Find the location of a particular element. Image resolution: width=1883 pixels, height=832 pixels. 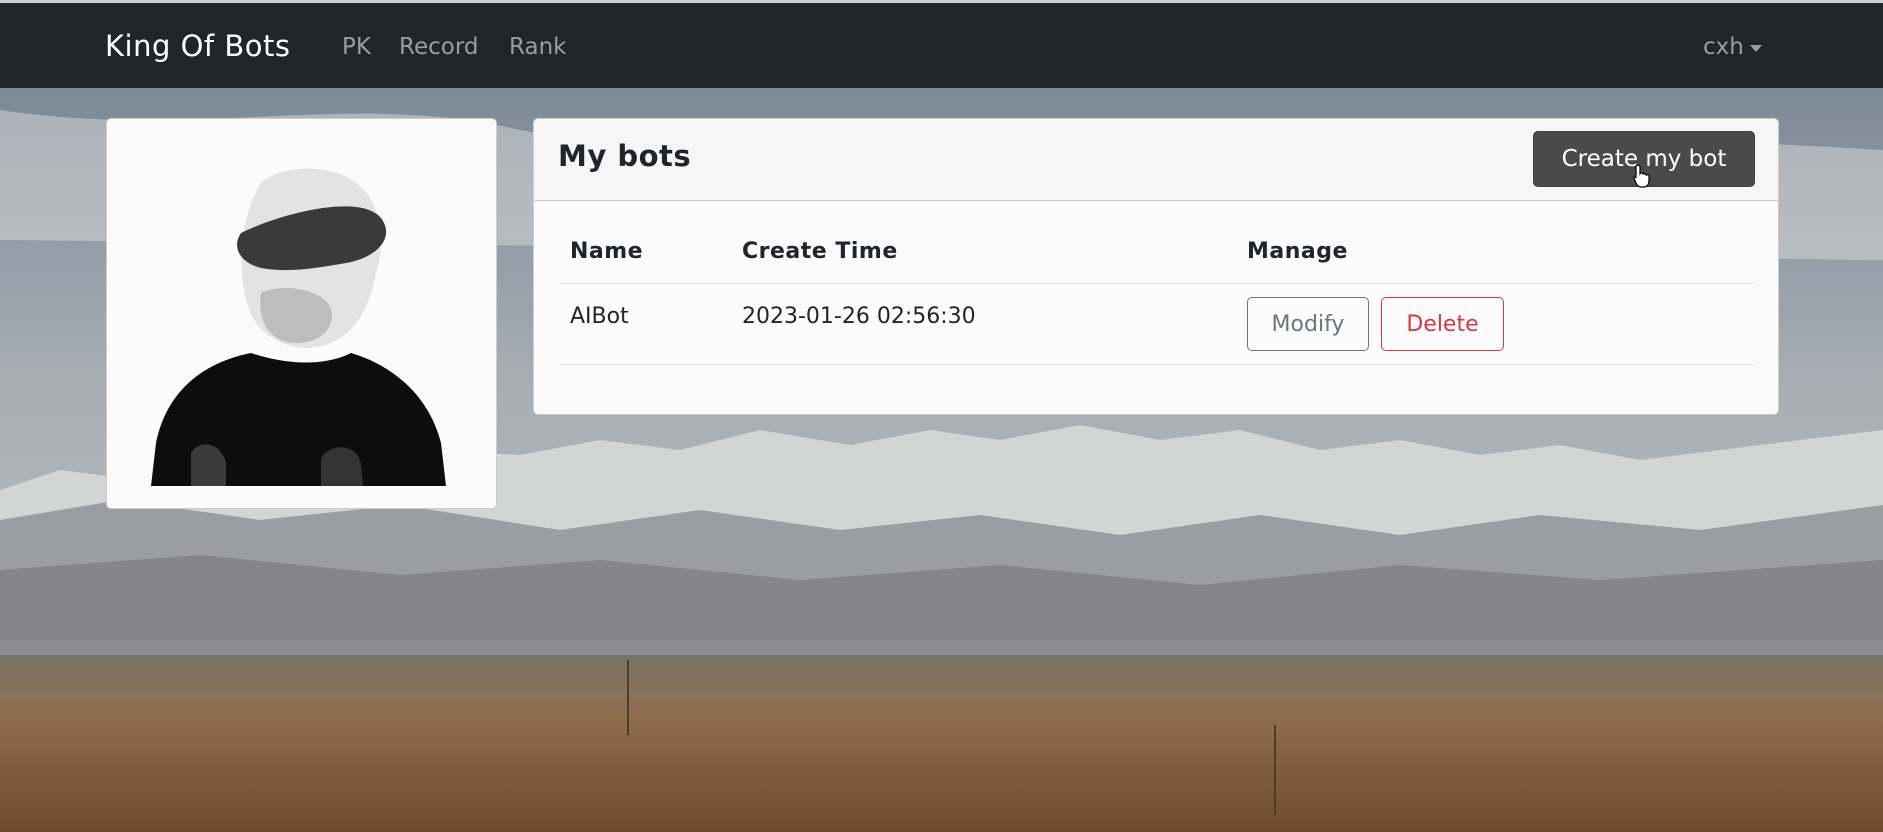

modify-button: Modify is located at coordinates (1308, 324).